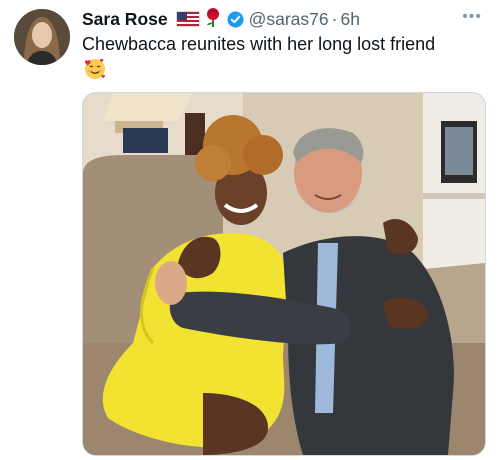 This screenshot has height=460, width=500. Describe the element at coordinates (187, 19) in the screenshot. I see `us-flag-icon` at that location.